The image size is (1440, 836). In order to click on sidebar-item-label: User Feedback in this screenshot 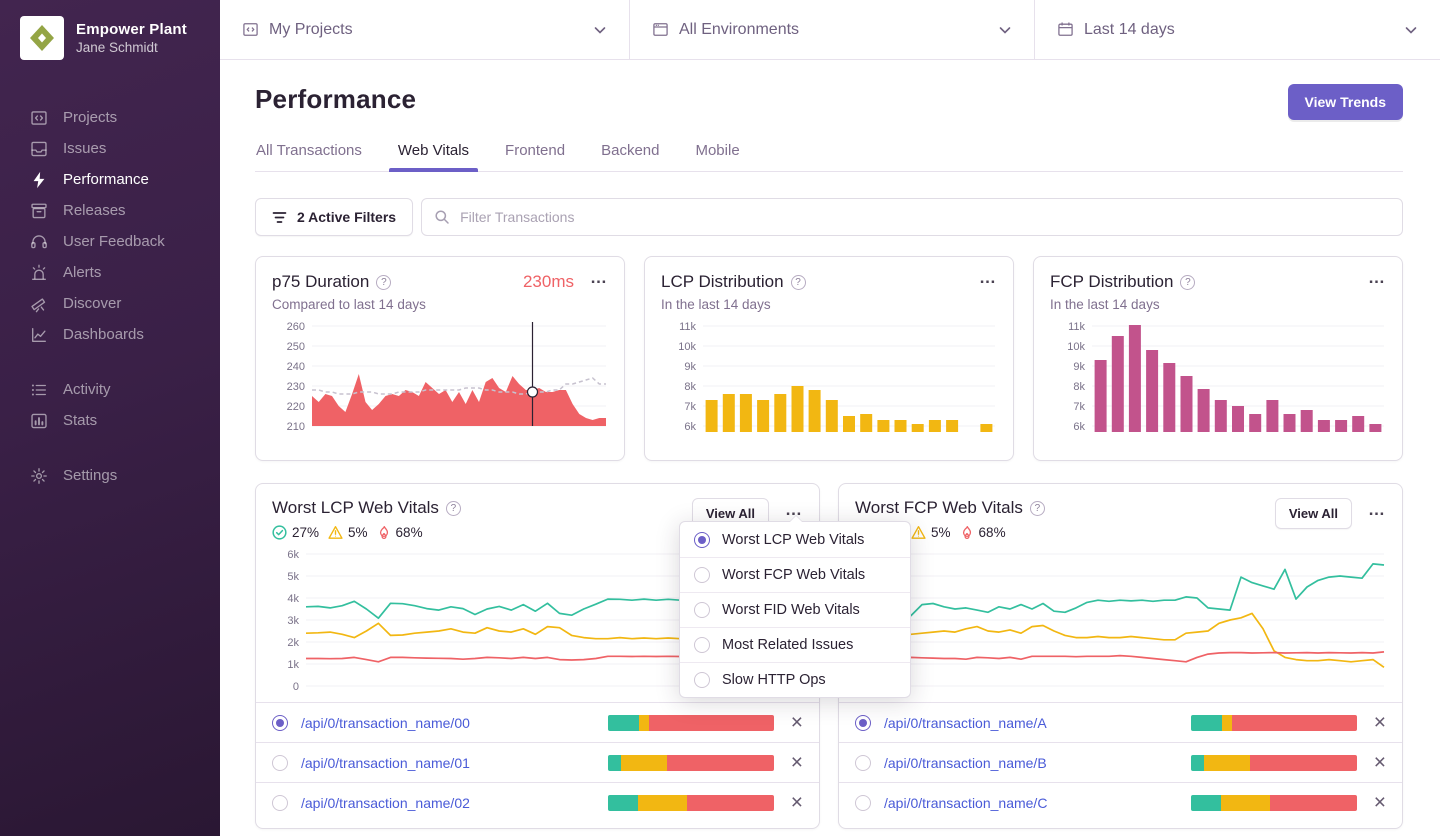, I will do `click(114, 241)`.